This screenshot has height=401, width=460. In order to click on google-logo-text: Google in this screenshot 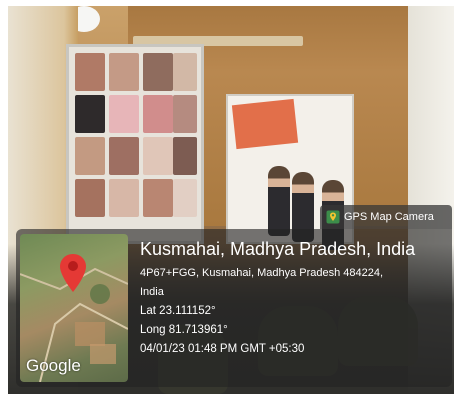, I will do `click(53, 365)`.